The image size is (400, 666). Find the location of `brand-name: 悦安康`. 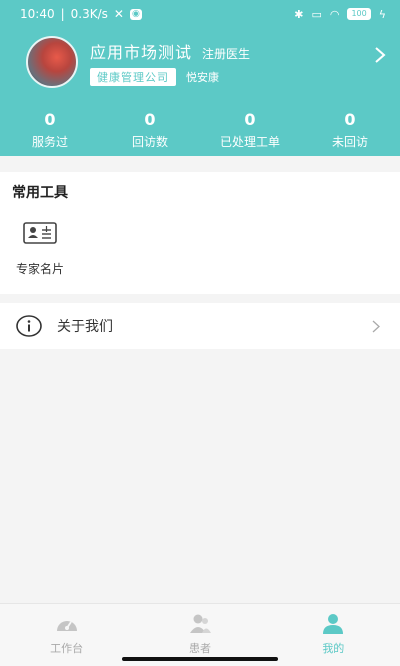

brand-name: 悦安康 is located at coordinates (202, 77).